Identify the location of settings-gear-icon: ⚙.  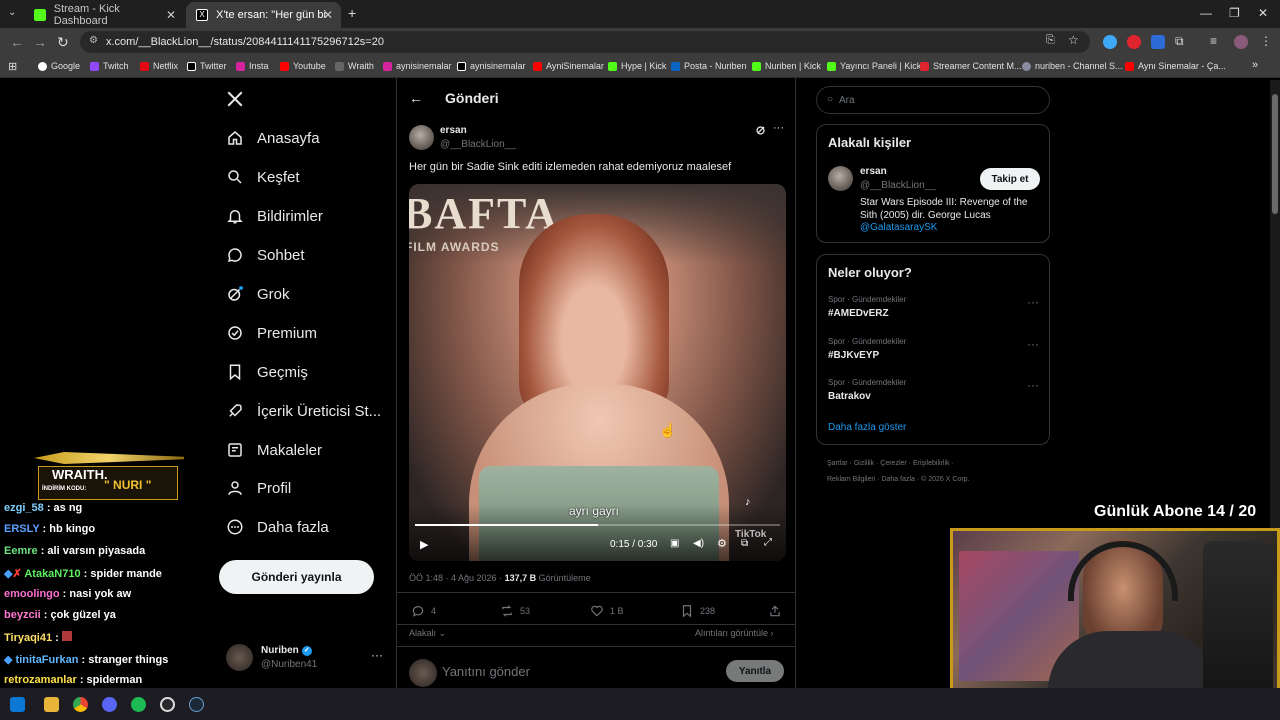
(722, 543).